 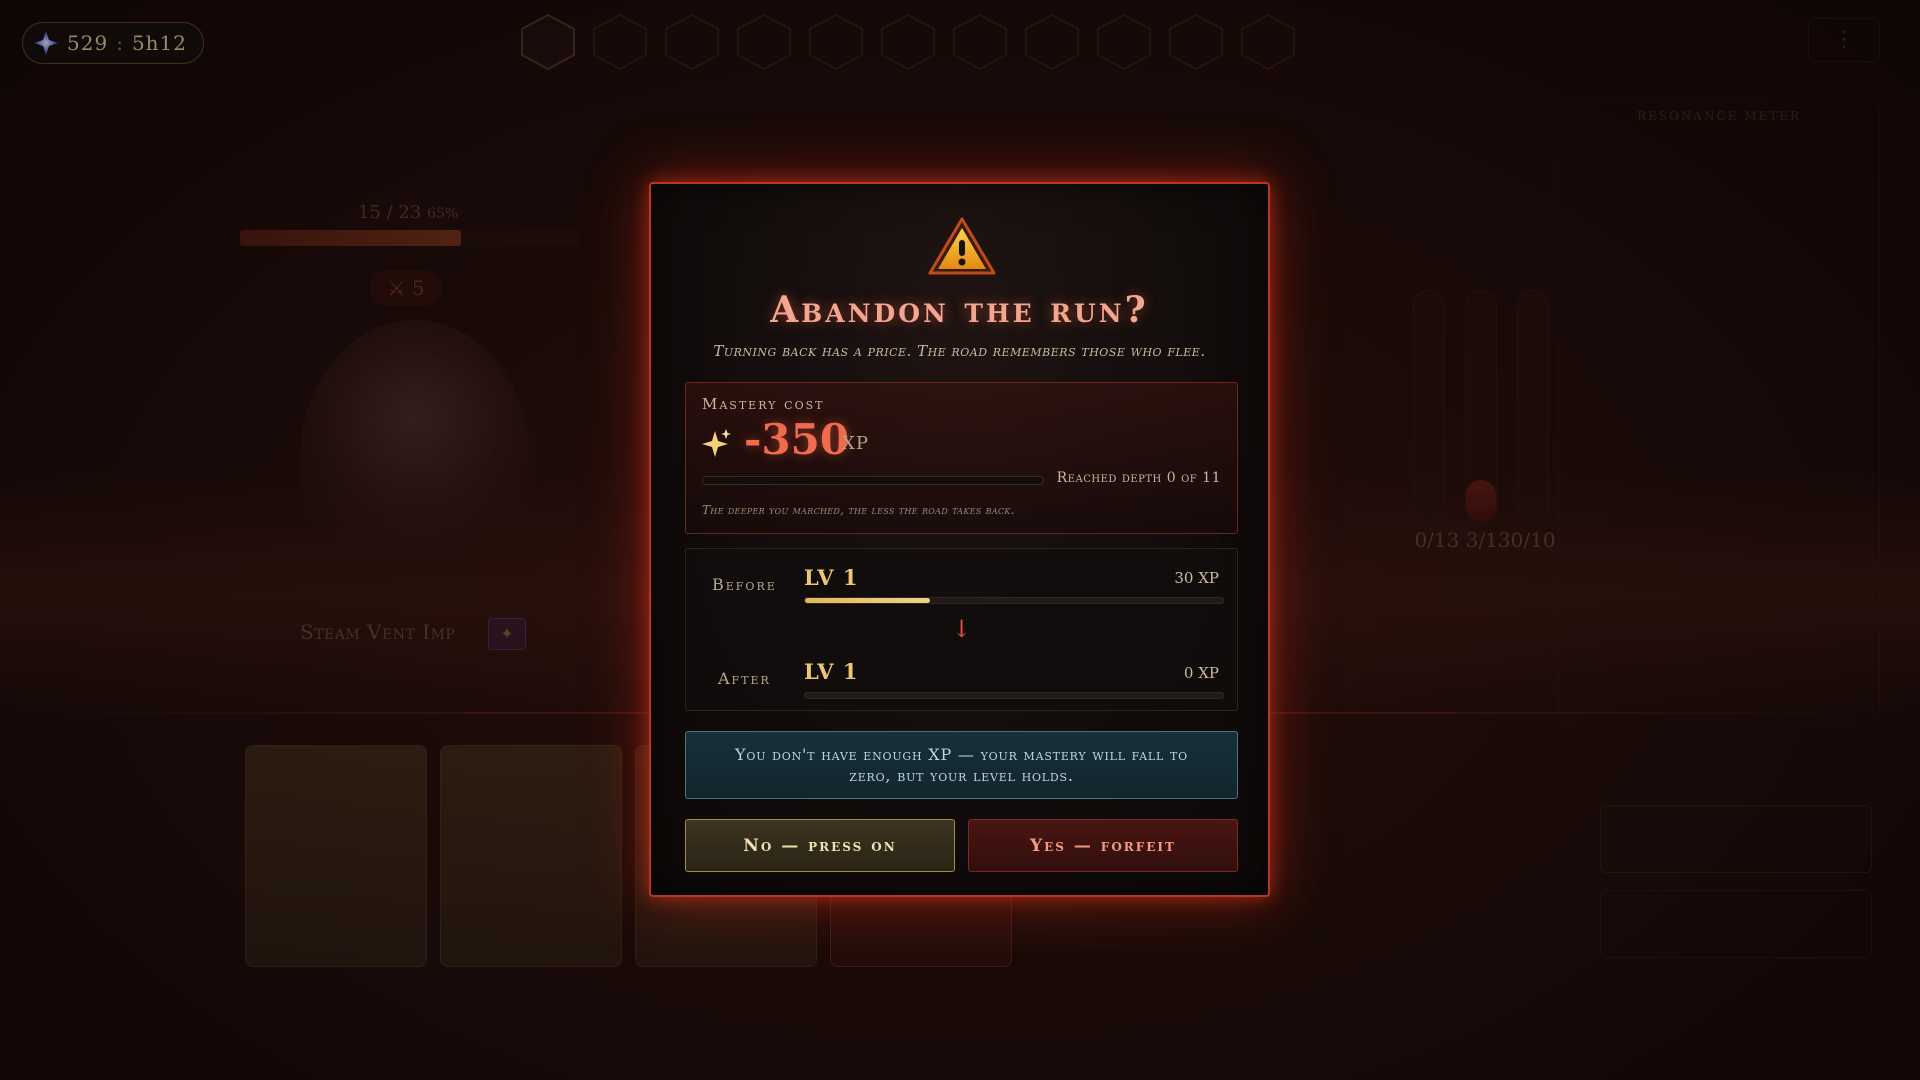 I want to click on after-level: LV 1, so click(x=831, y=671).